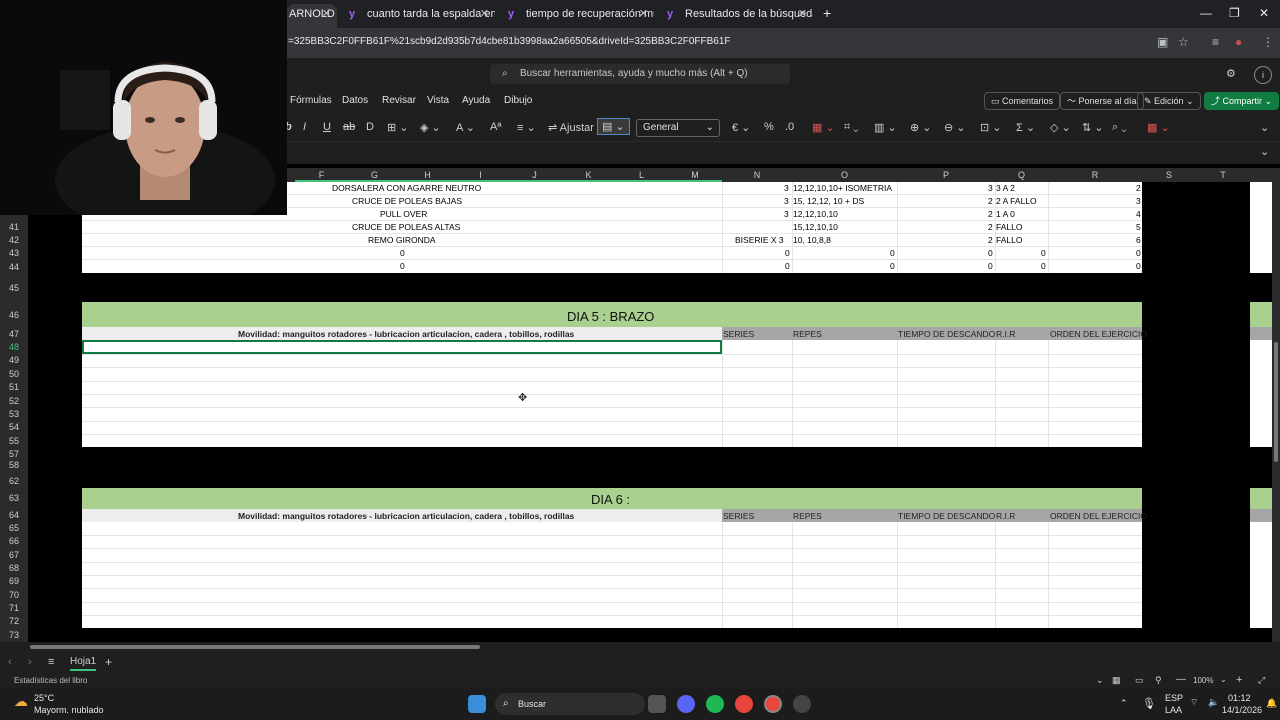 The image size is (1280, 720). What do you see at coordinates (14, 441) in the screenshot?
I see `row-55: 55` at bounding box center [14, 441].